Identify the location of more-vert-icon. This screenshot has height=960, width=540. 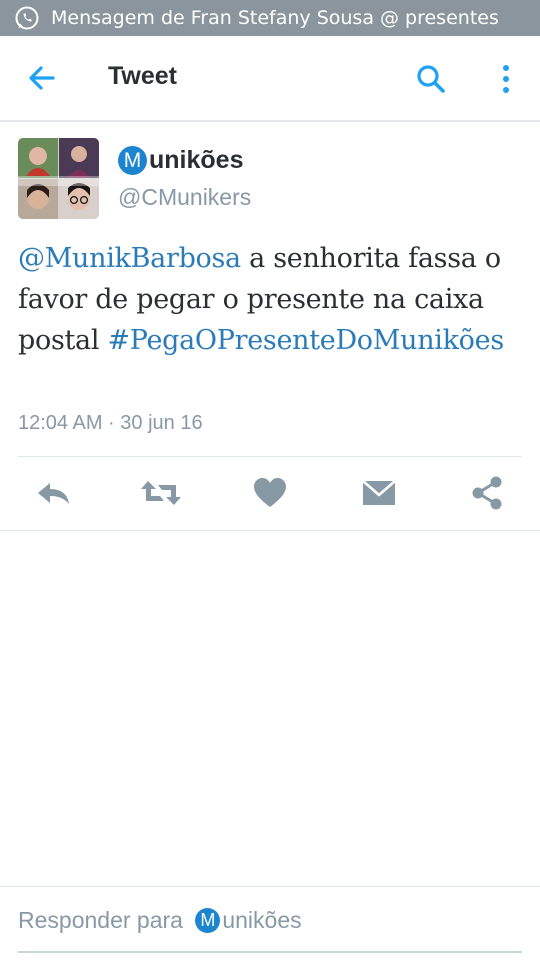
(506, 79).